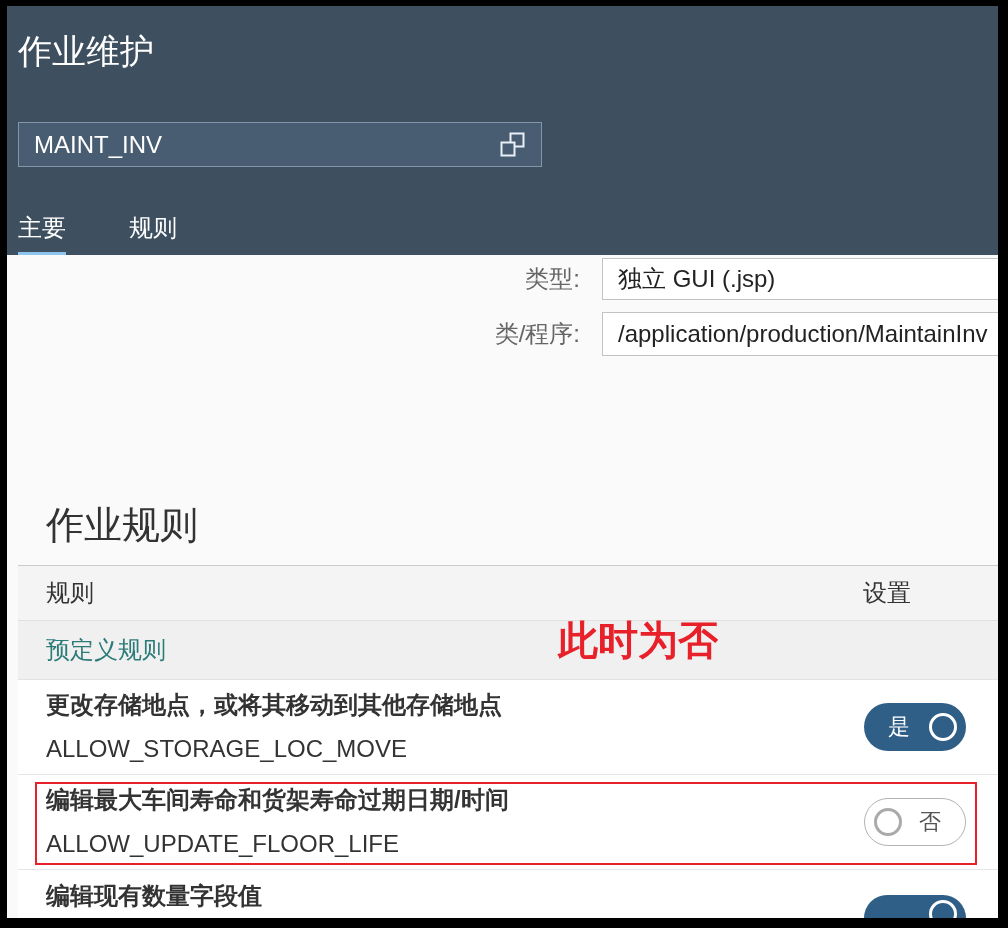 The height and width of the screenshot is (928, 1008). I want to click on rule-code: ALLOW_STORAGE_LOC_MOVE, so click(226, 749).